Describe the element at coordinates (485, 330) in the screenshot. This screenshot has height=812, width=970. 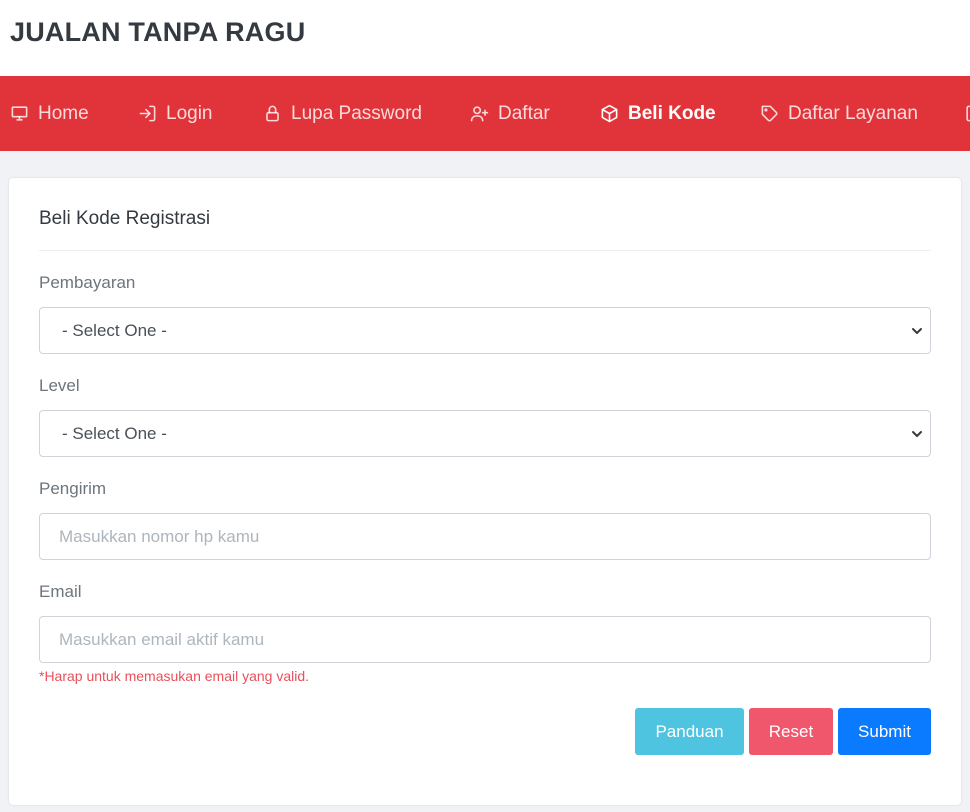
I see `pembayaran-select: - Select One -` at that location.